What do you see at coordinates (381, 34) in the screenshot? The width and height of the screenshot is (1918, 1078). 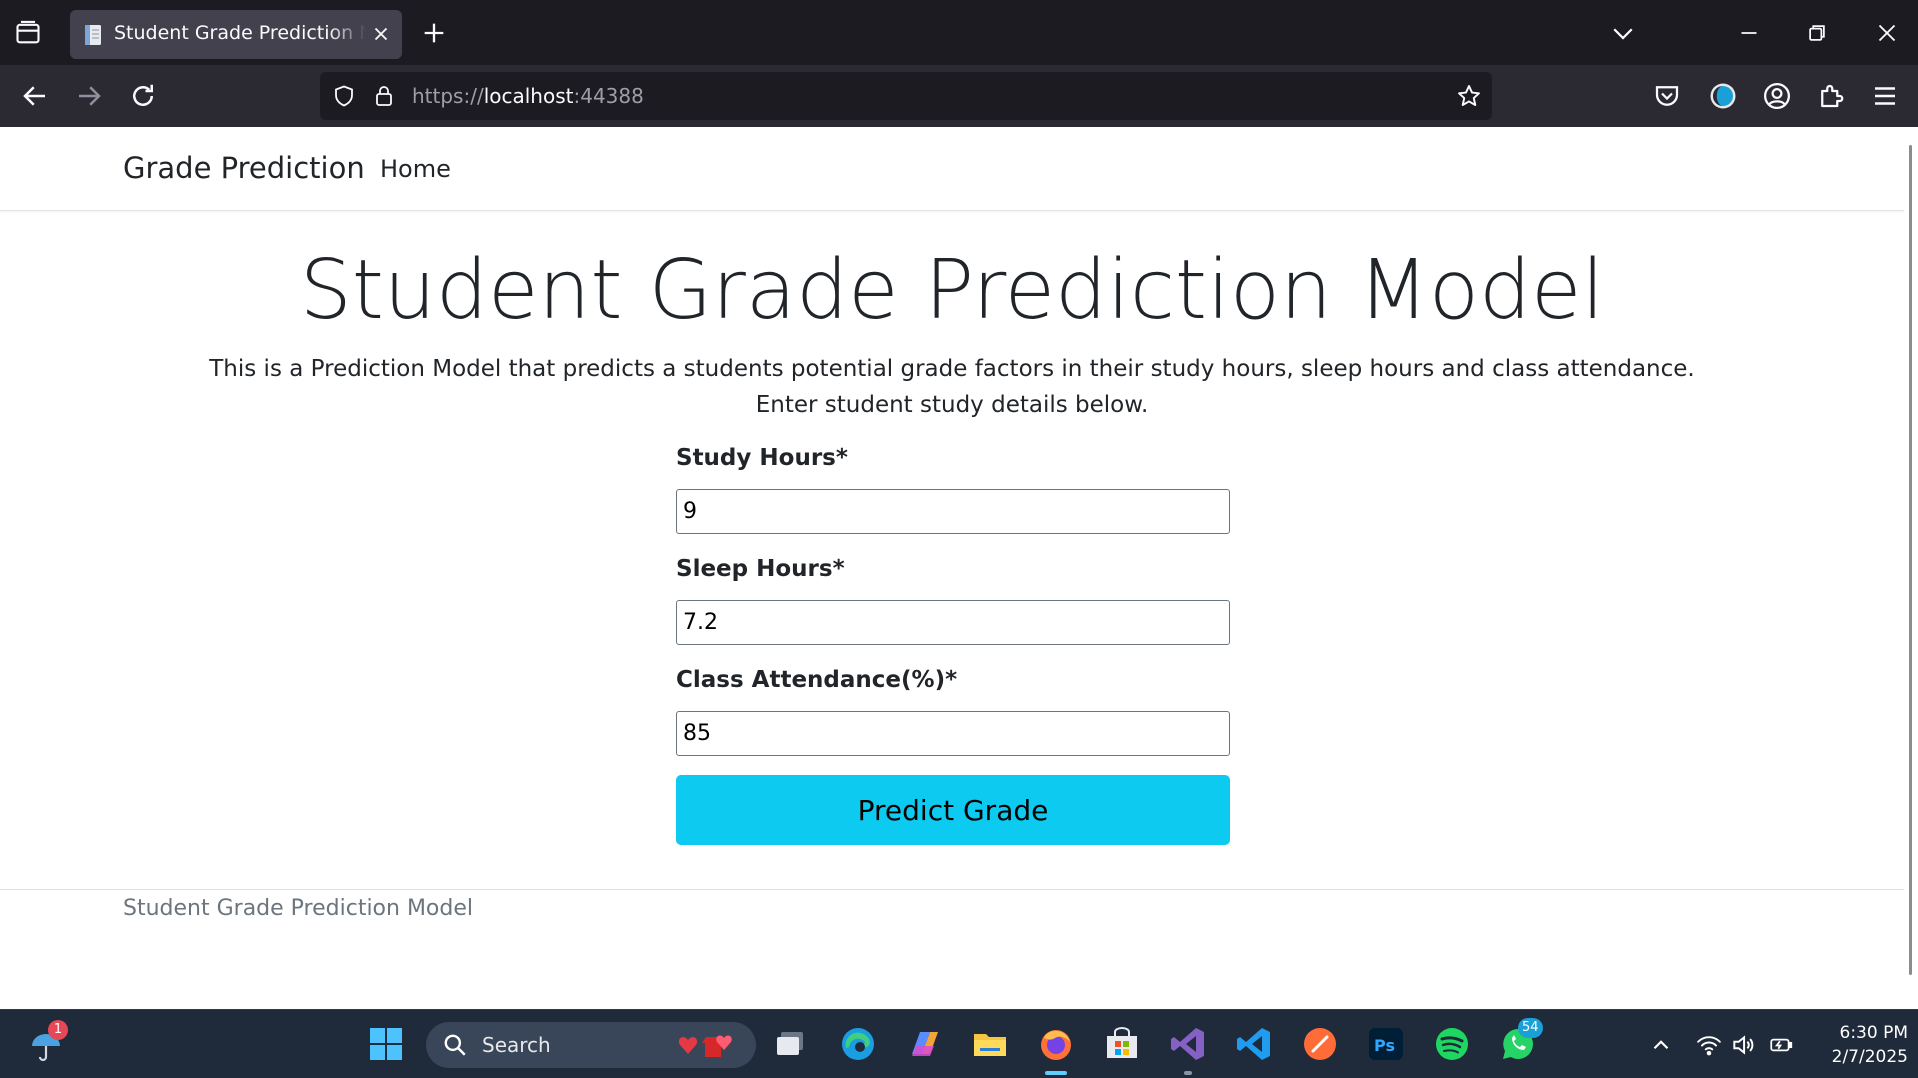 I see `close-tab-icon` at bounding box center [381, 34].